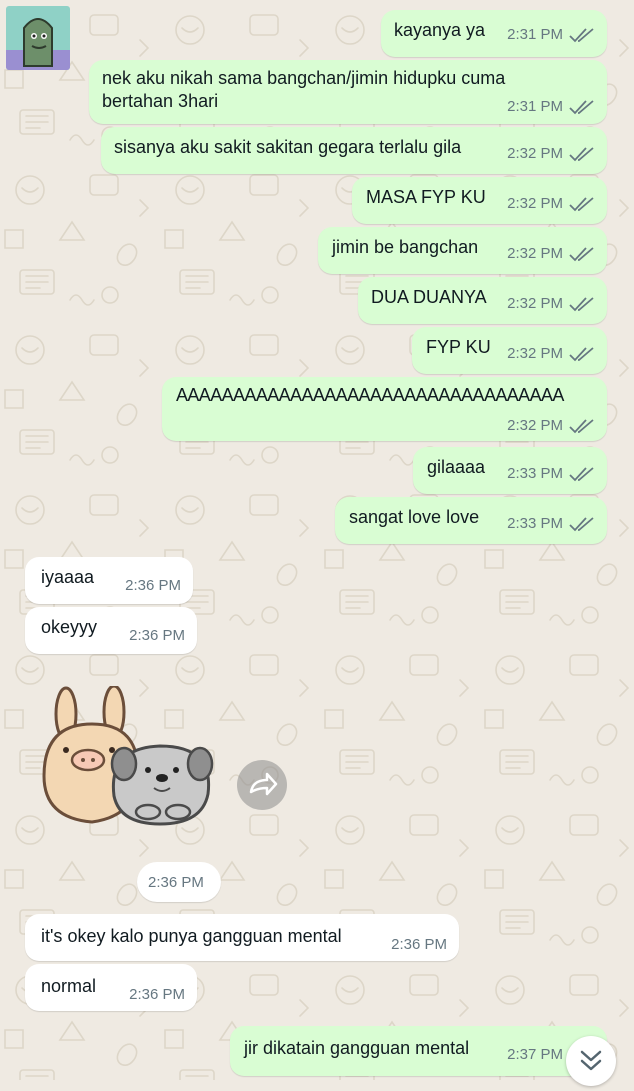  I want to click on message-text-line: bertahan 3hari, so click(160, 101).